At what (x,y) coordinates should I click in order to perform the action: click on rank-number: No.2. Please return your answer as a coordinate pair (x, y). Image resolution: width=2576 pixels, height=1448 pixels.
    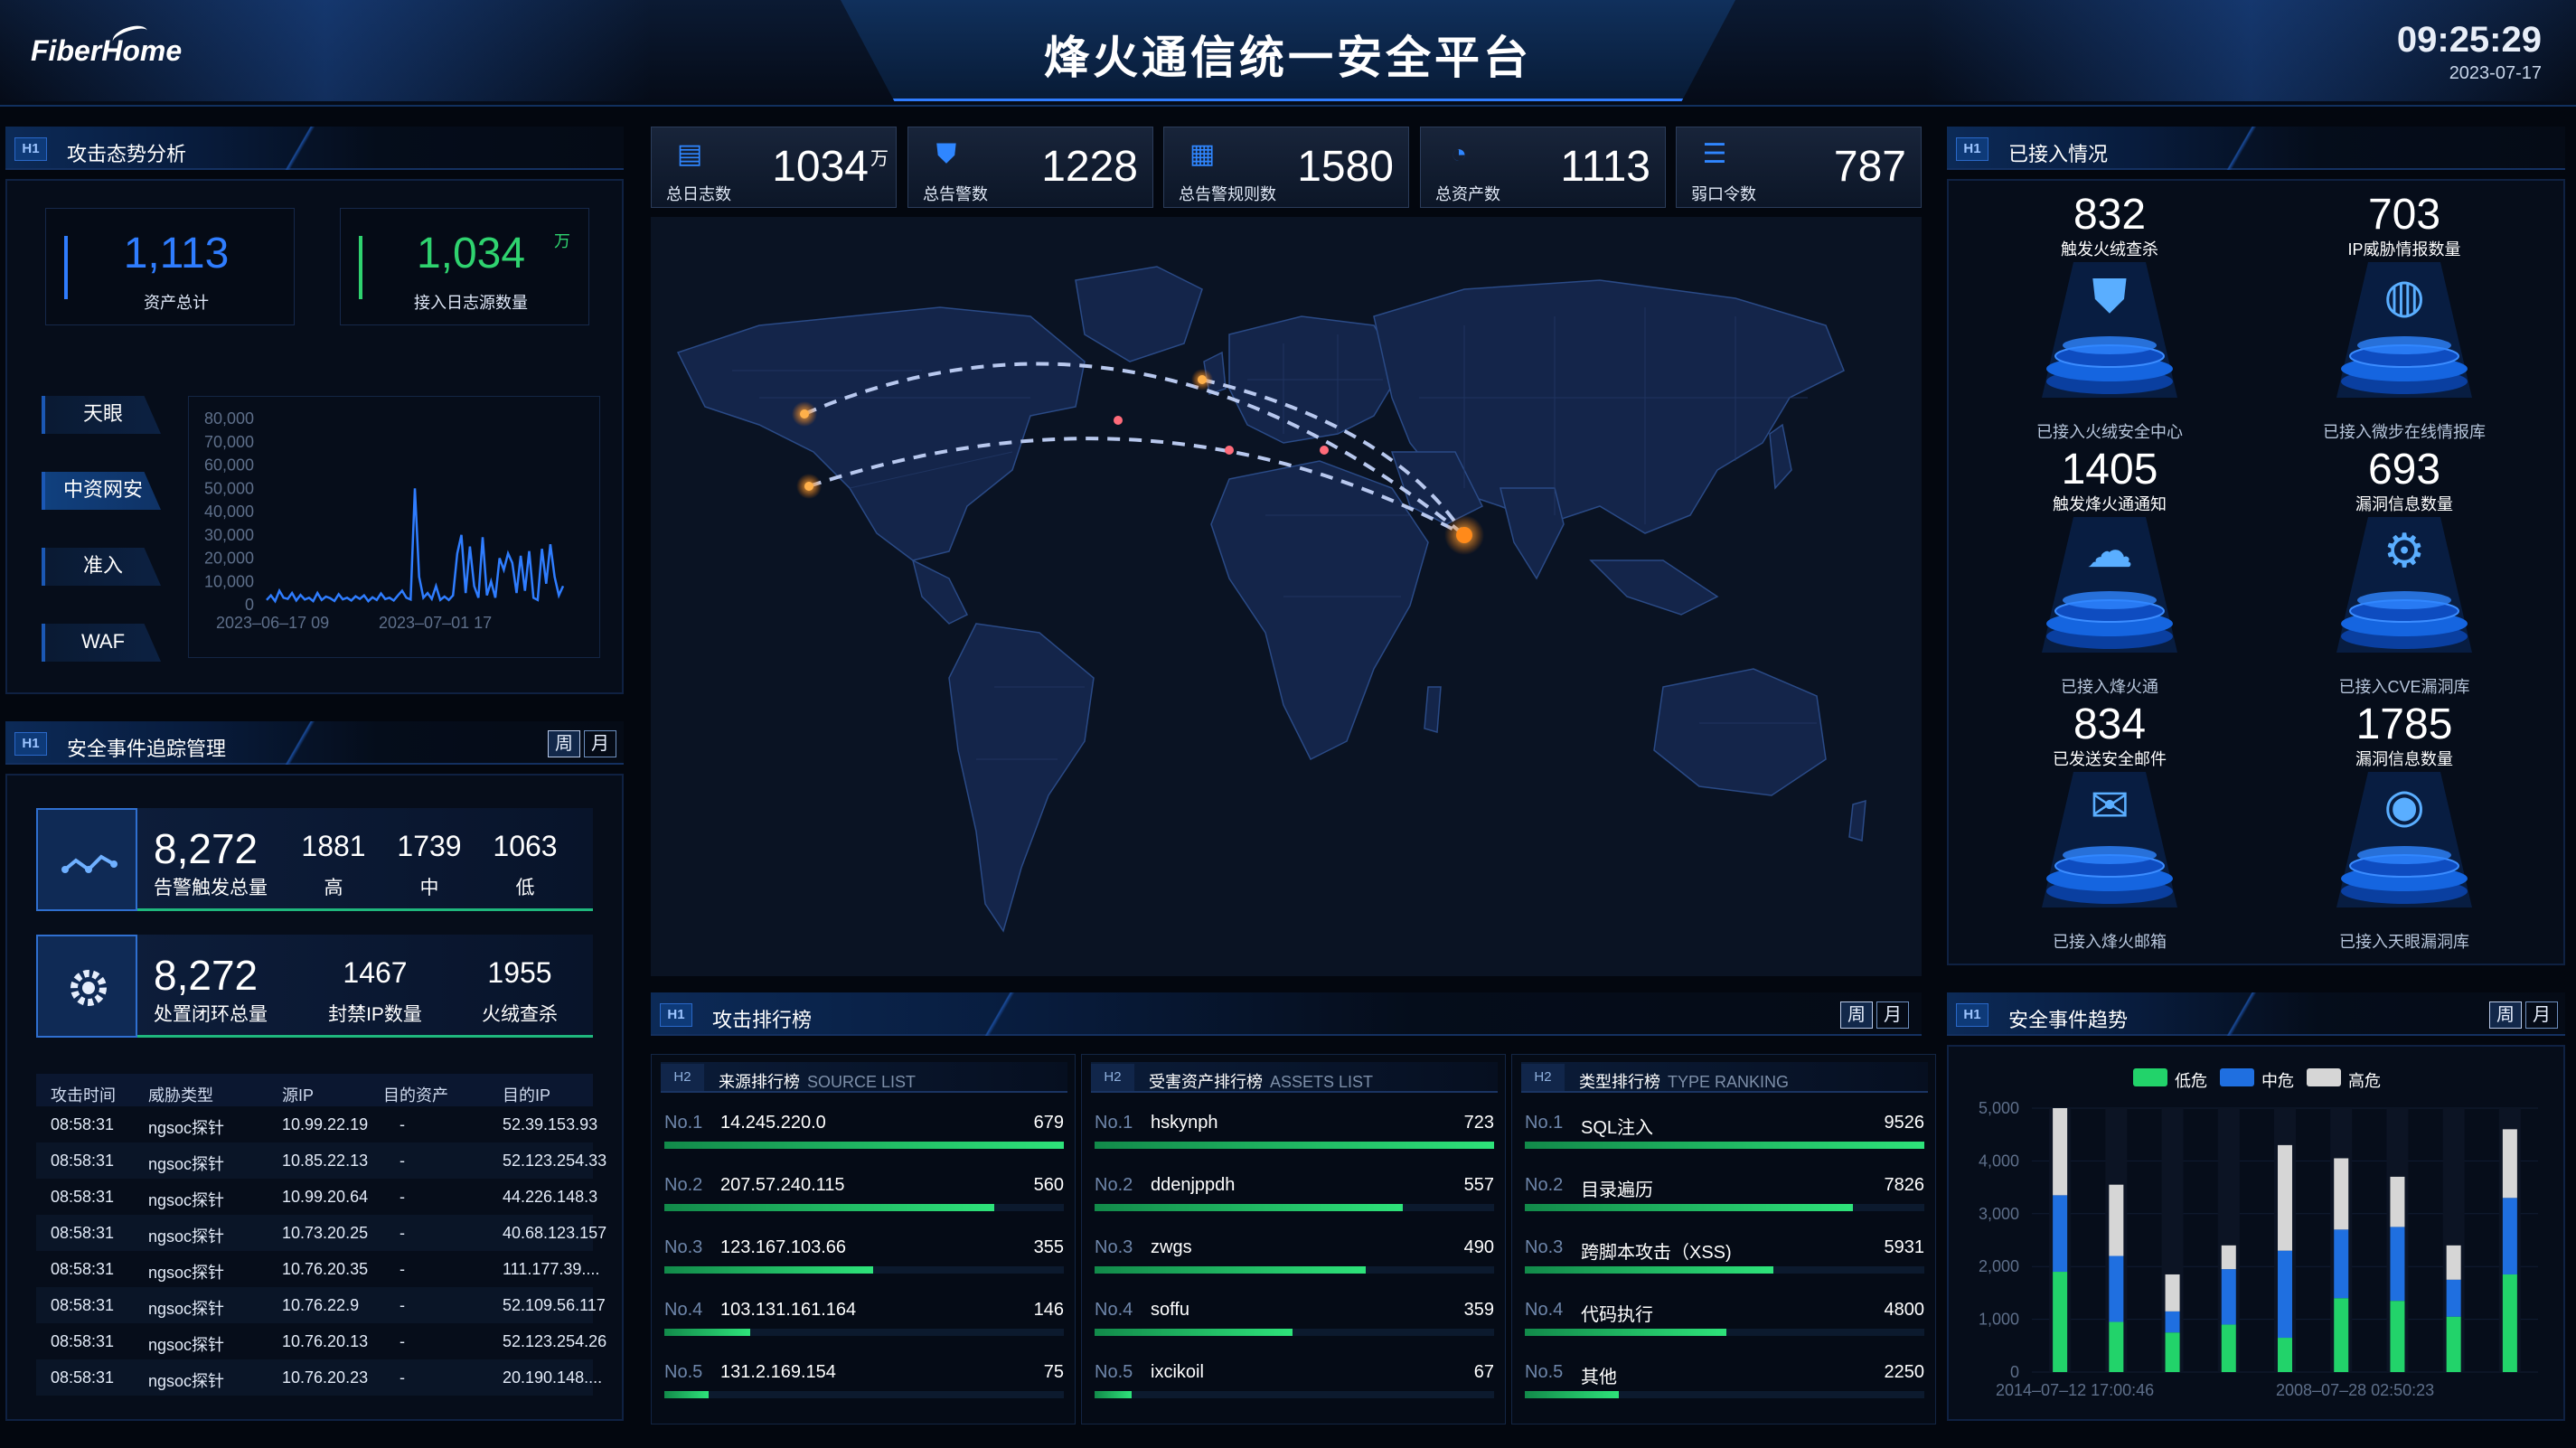
    Looking at the image, I should click on (1114, 1185).